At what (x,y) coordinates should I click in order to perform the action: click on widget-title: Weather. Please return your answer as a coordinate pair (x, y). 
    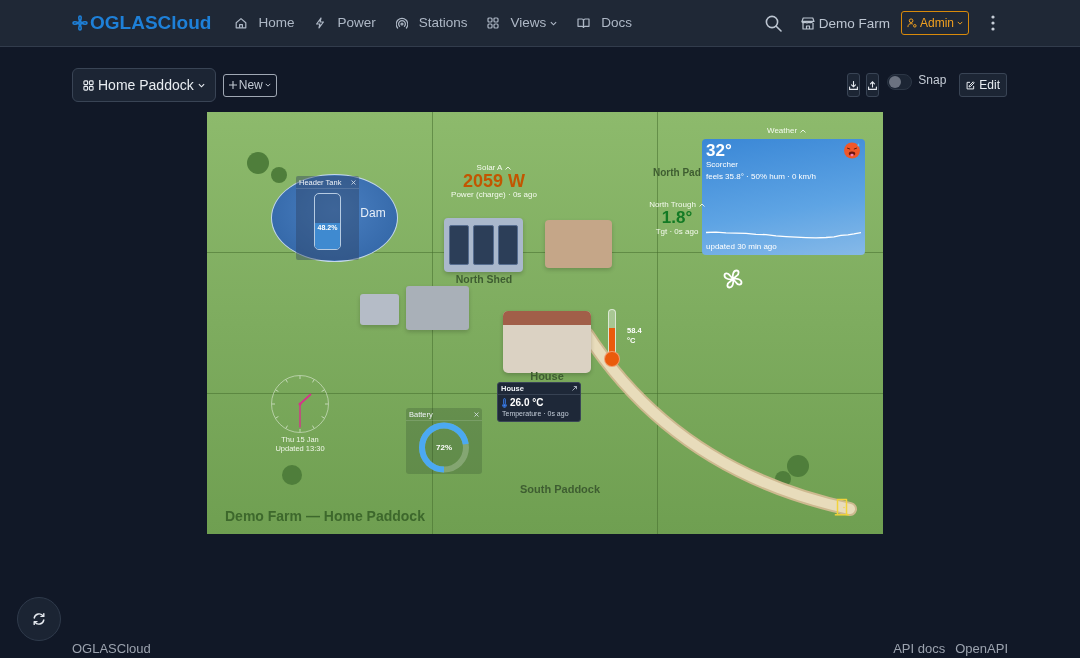
    Looking at the image, I should click on (782, 130).